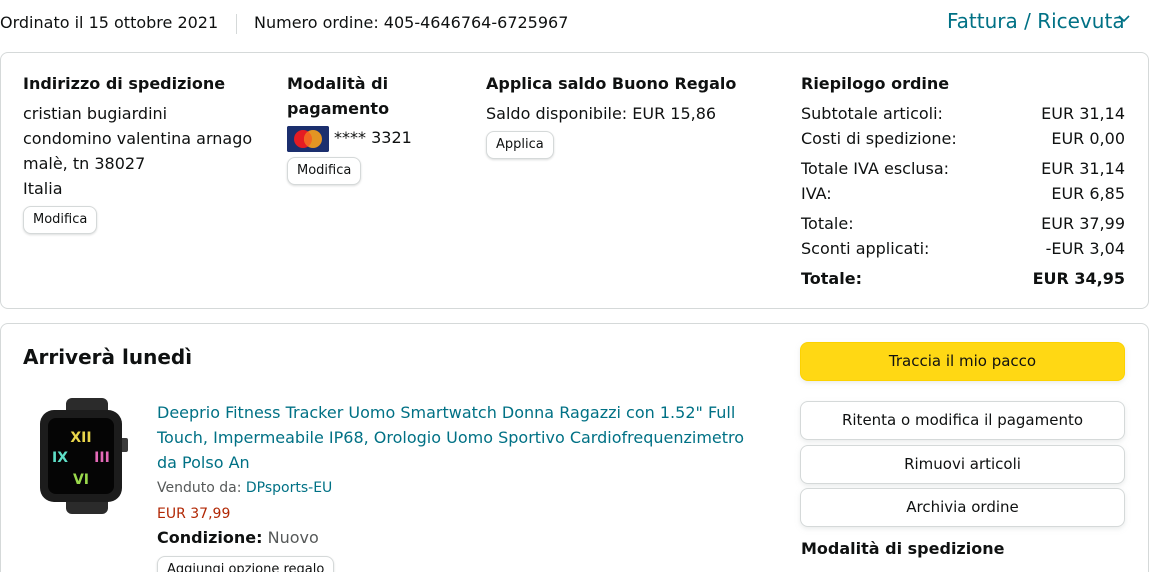 This screenshot has height=572, width=1158. Describe the element at coordinates (1085, 248) in the screenshot. I see `summary-value: -EUR 3,04` at that location.